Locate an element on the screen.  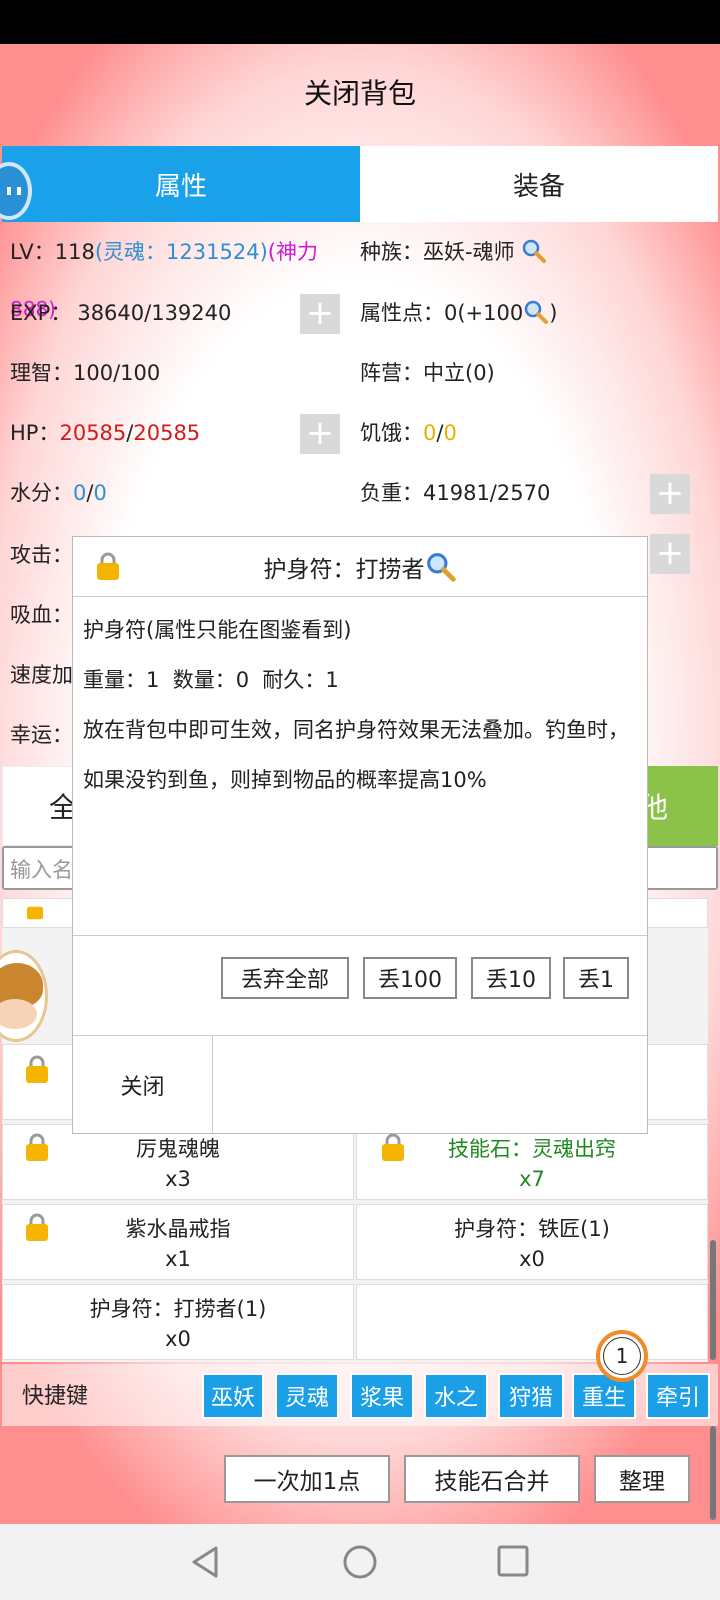
water-max: 0 is located at coordinates (100, 493).